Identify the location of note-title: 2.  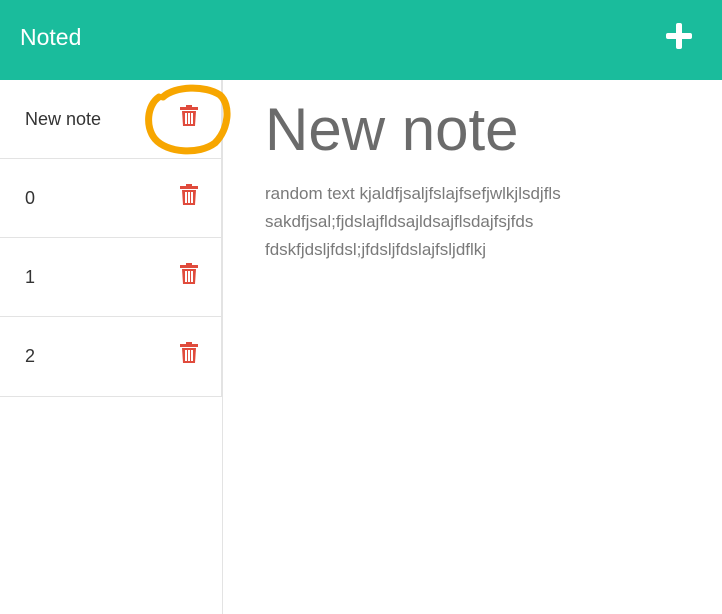
(30, 356).